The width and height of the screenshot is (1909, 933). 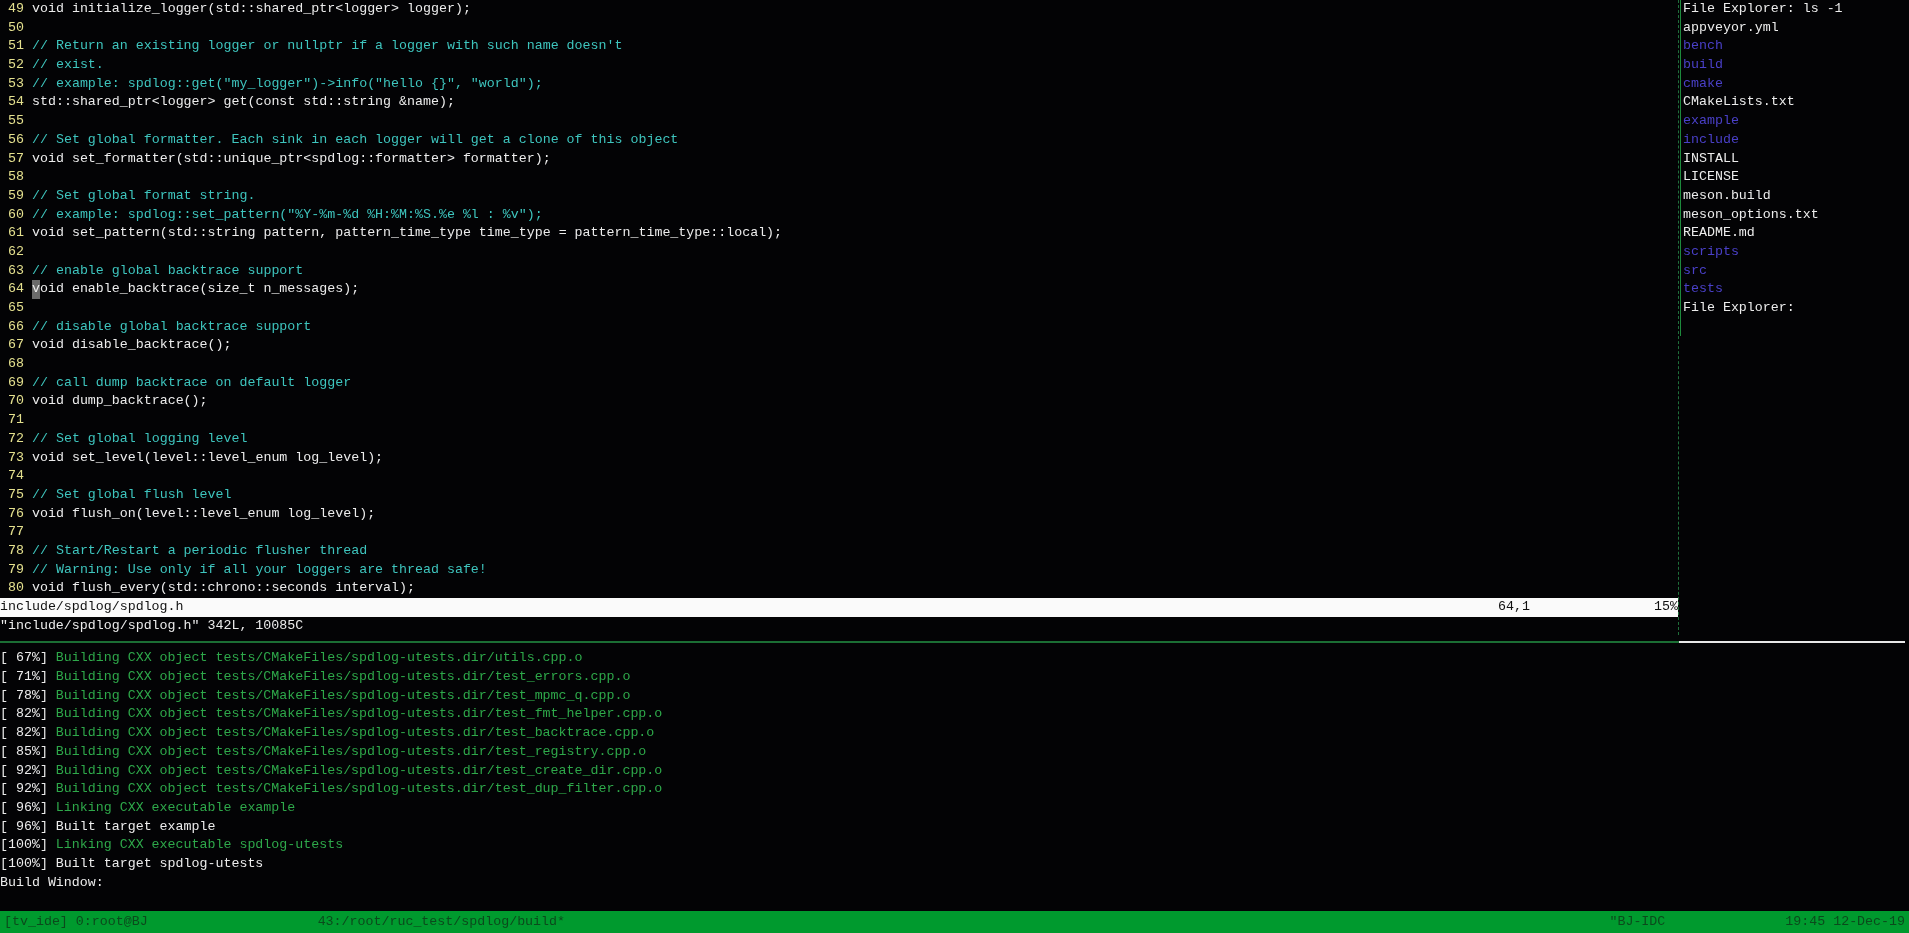 I want to click on code-line: void set_pattern(std::string pattern, pattern_time_type time_type = pattern_time_type::local);, so click(x=407, y=233).